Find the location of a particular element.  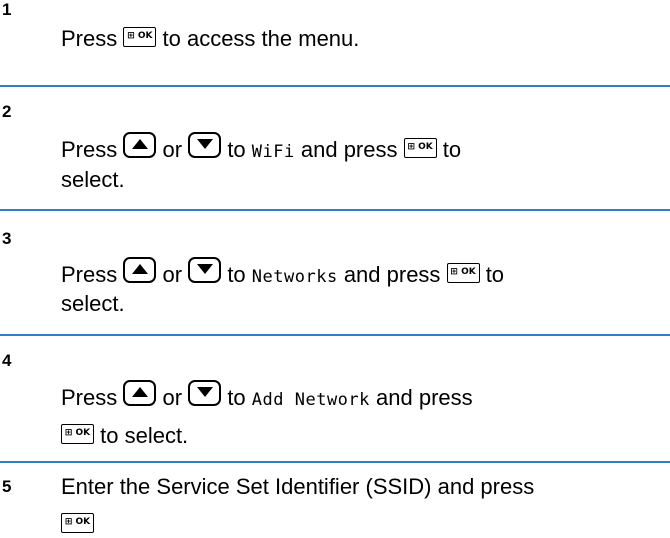

step-number: 1 is located at coordinates (7, 9).